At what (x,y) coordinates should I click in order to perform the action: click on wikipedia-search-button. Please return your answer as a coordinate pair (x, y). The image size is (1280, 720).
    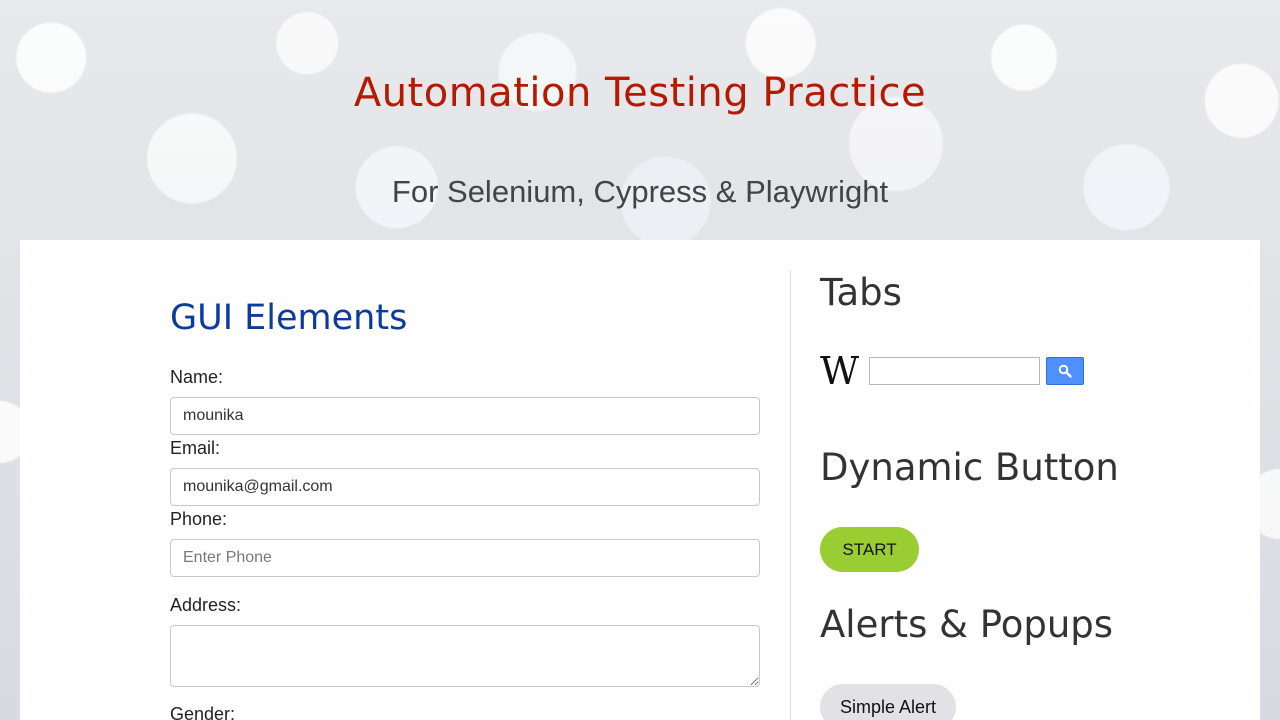
    Looking at the image, I should click on (1065, 371).